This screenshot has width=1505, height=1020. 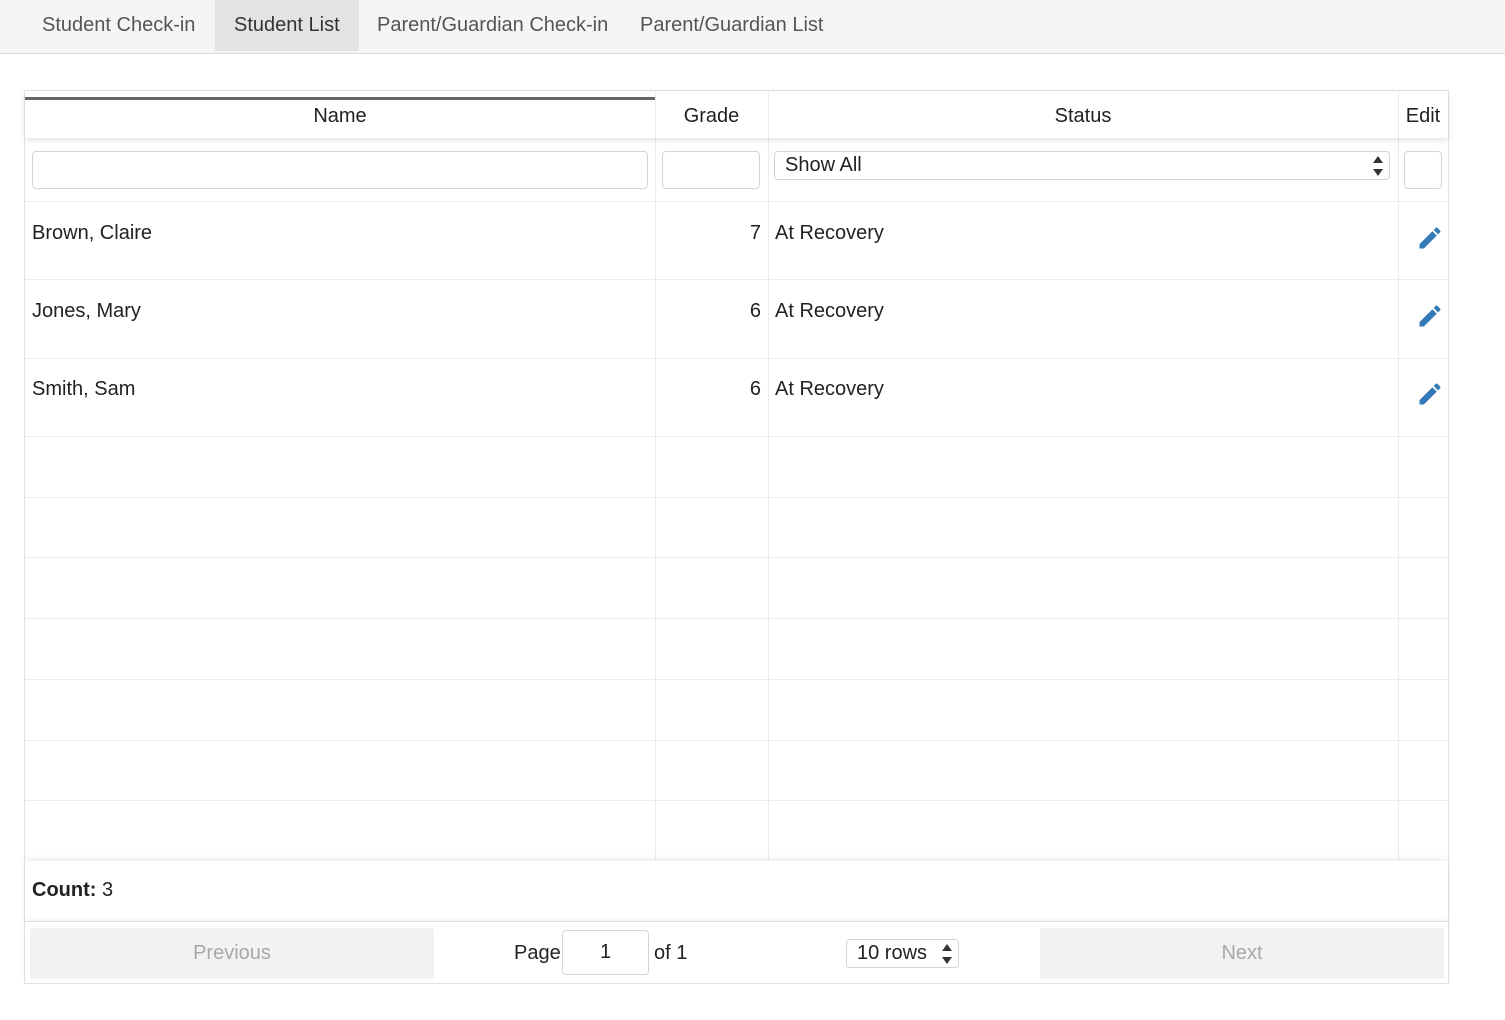 I want to click on row-count: Count: 3, so click(x=72, y=890).